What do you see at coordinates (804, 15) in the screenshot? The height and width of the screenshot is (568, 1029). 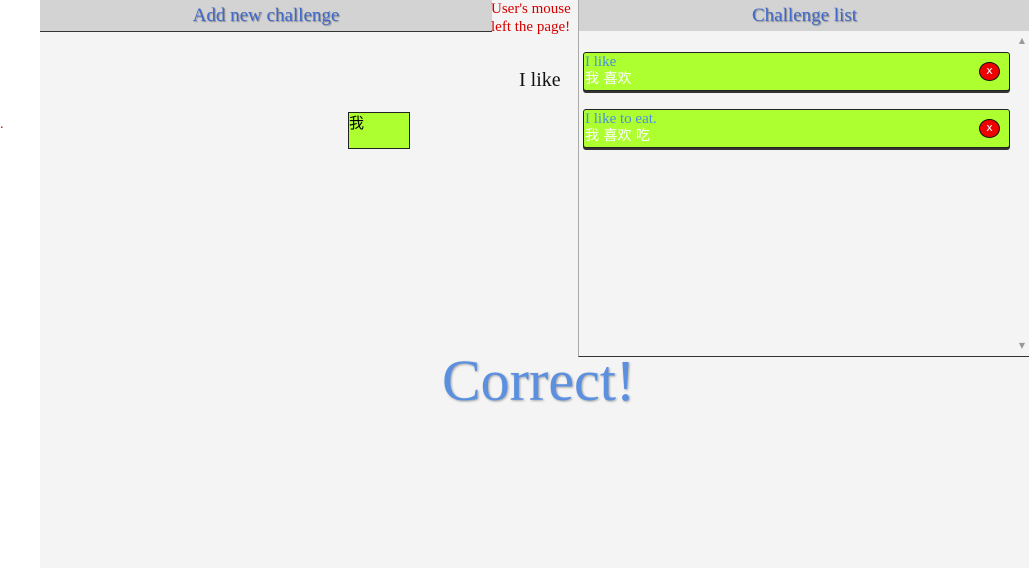 I see `challenge-list-header: Challenge list` at bounding box center [804, 15].